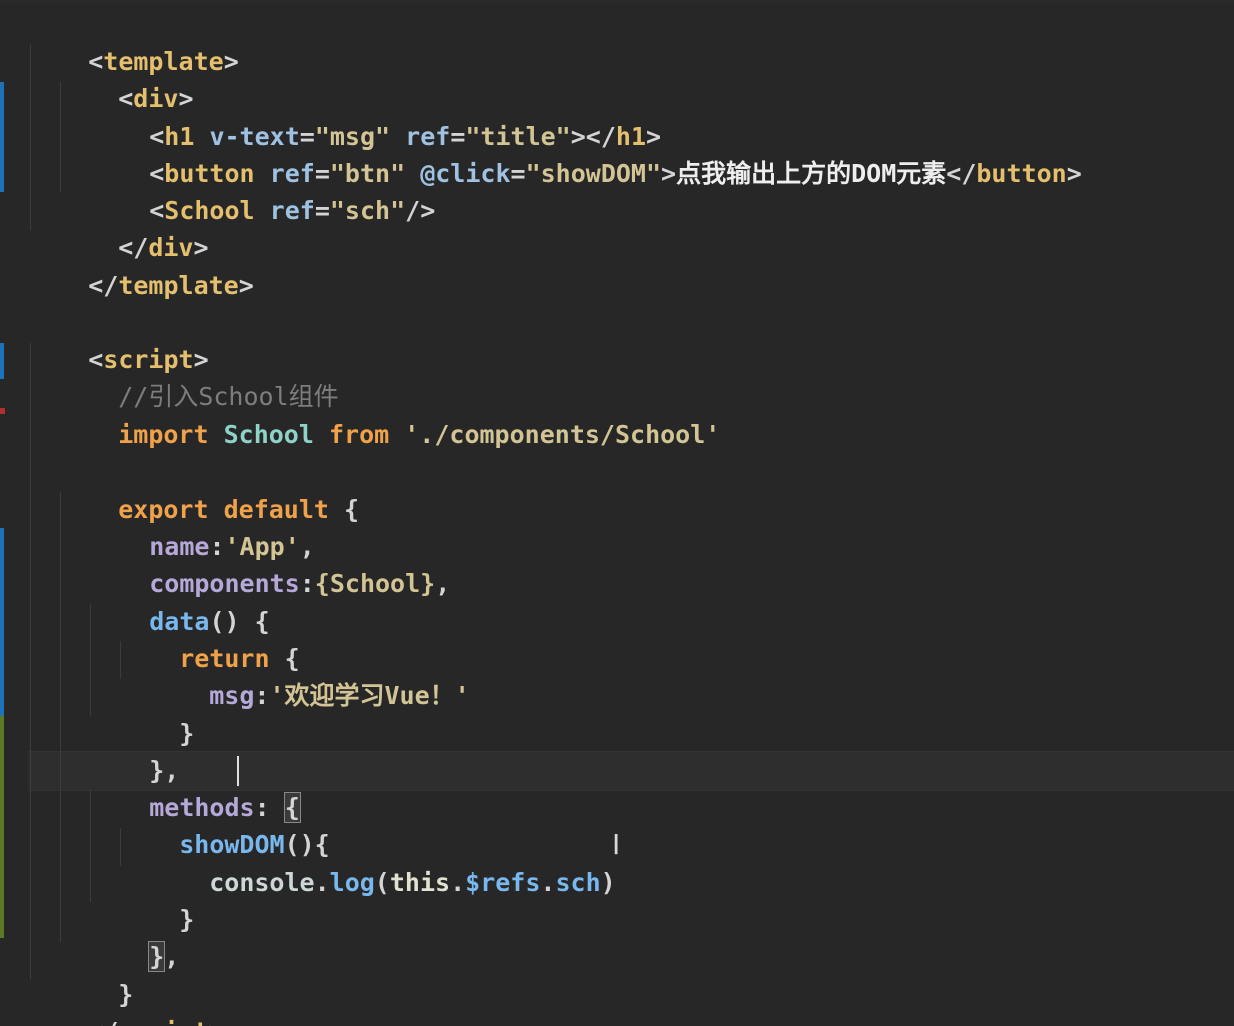 Image resolution: width=1234 pixels, height=1026 pixels. What do you see at coordinates (118, 339) in the screenshot?
I see `code-line: <script>` at bounding box center [118, 339].